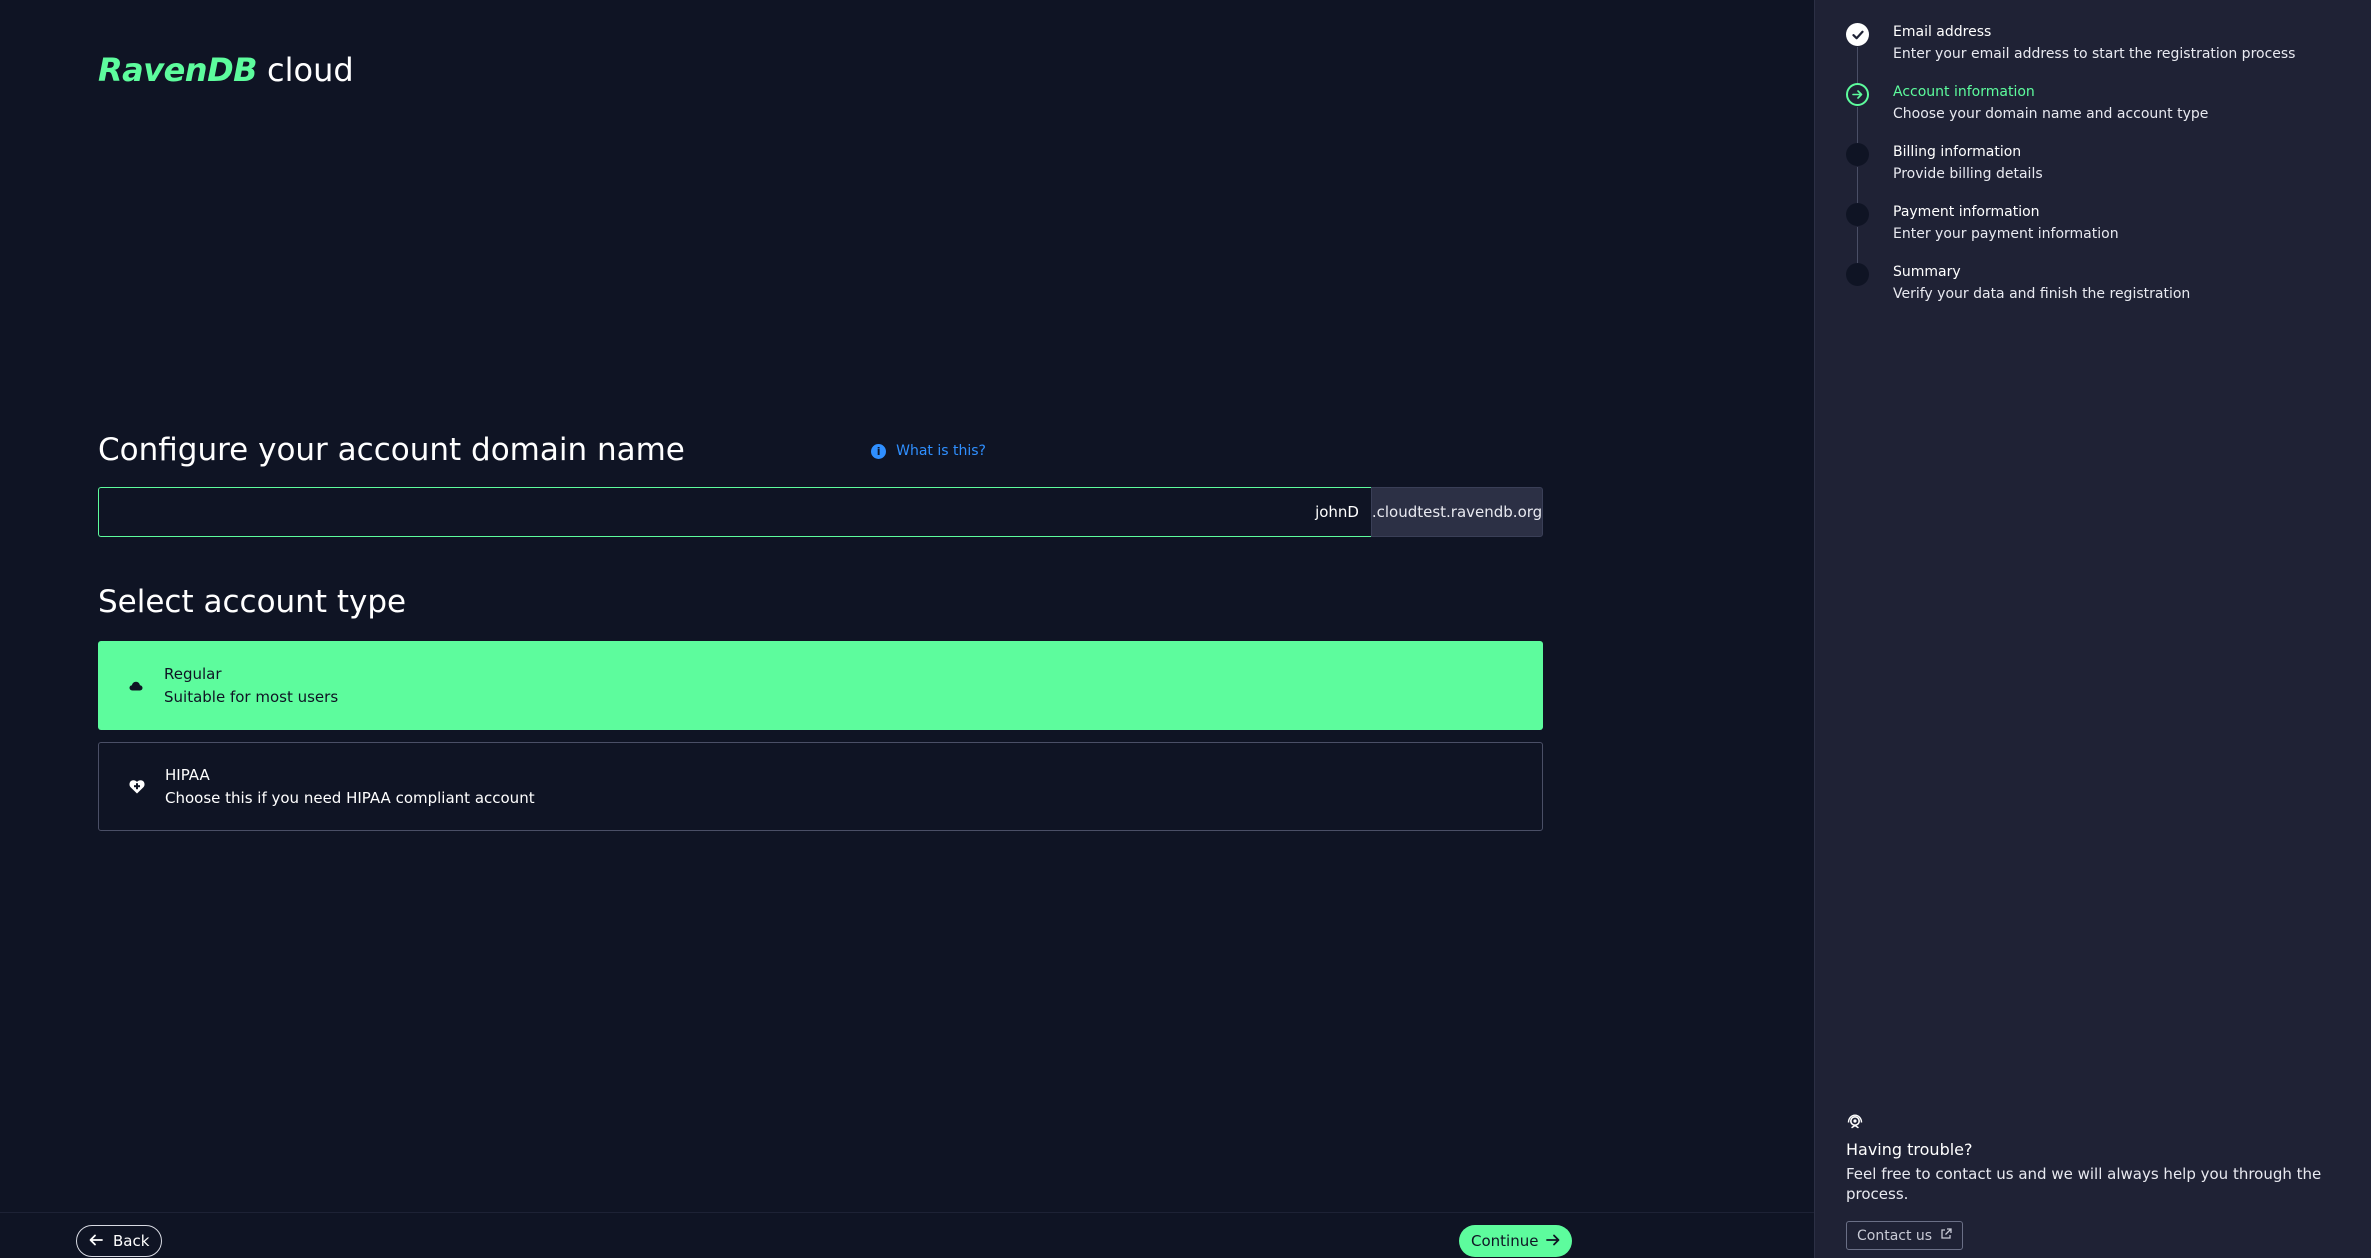 The image size is (2371, 1258). I want to click on step-title: Email address, so click(1942, 32).